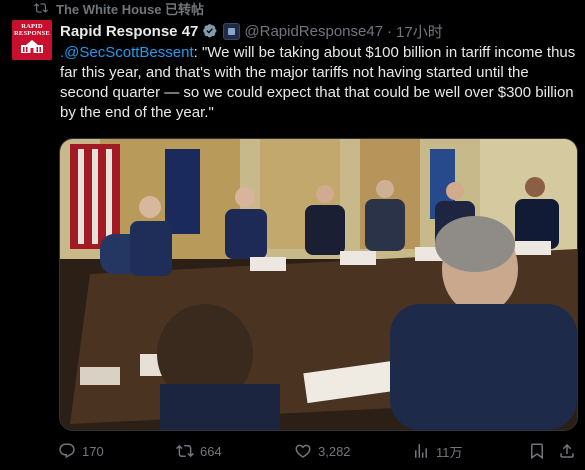 This screenshot has width=585, height=470. I want to click on heart-icon, so click(303, 451).